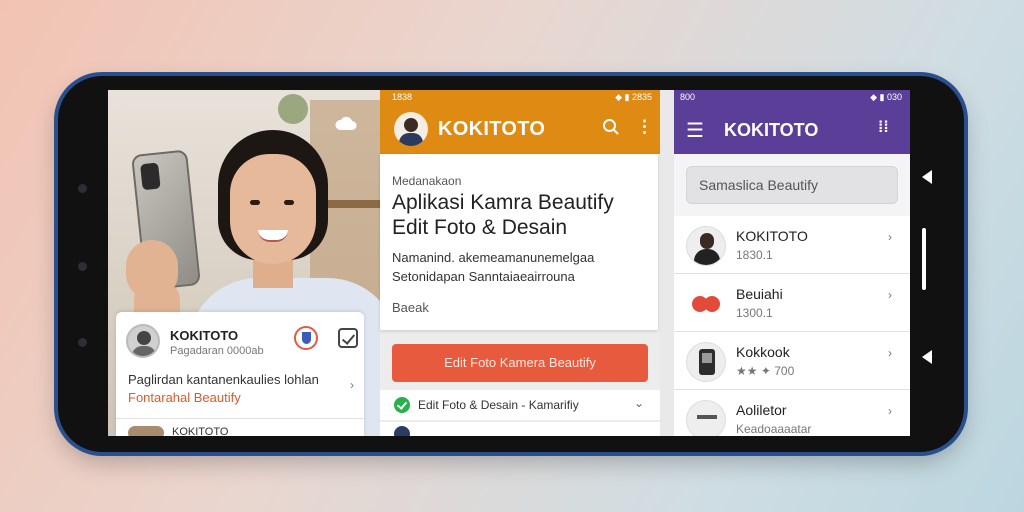 The width and height of the screenshot is (1024, 512). What do you see at coordinates (695, 130) in the screenshot?
I see `menu-icon: ☰` at bounding box center [695, 130].